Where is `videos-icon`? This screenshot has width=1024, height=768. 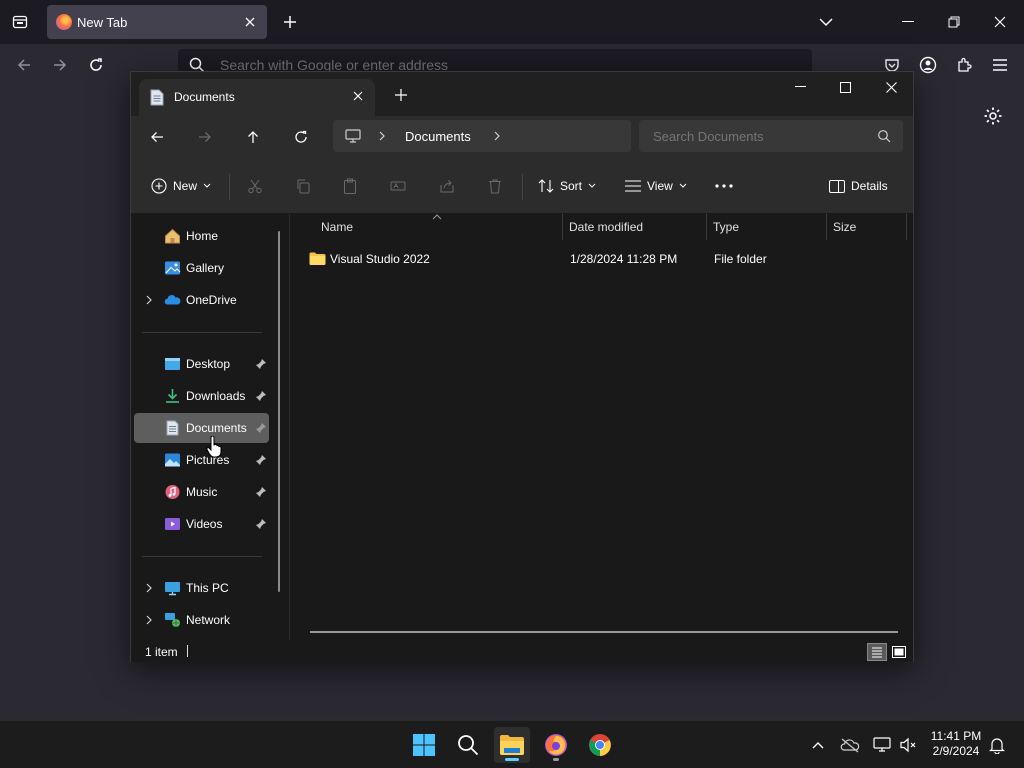
videos-icon is located at coordinates (172, 524).